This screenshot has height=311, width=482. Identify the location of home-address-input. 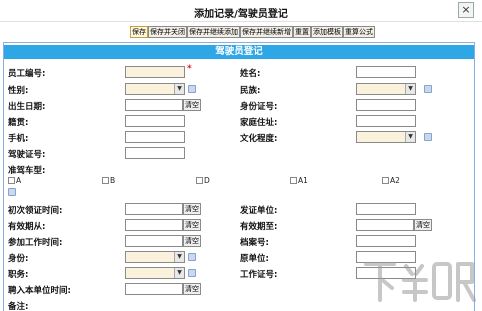
(386, 121).